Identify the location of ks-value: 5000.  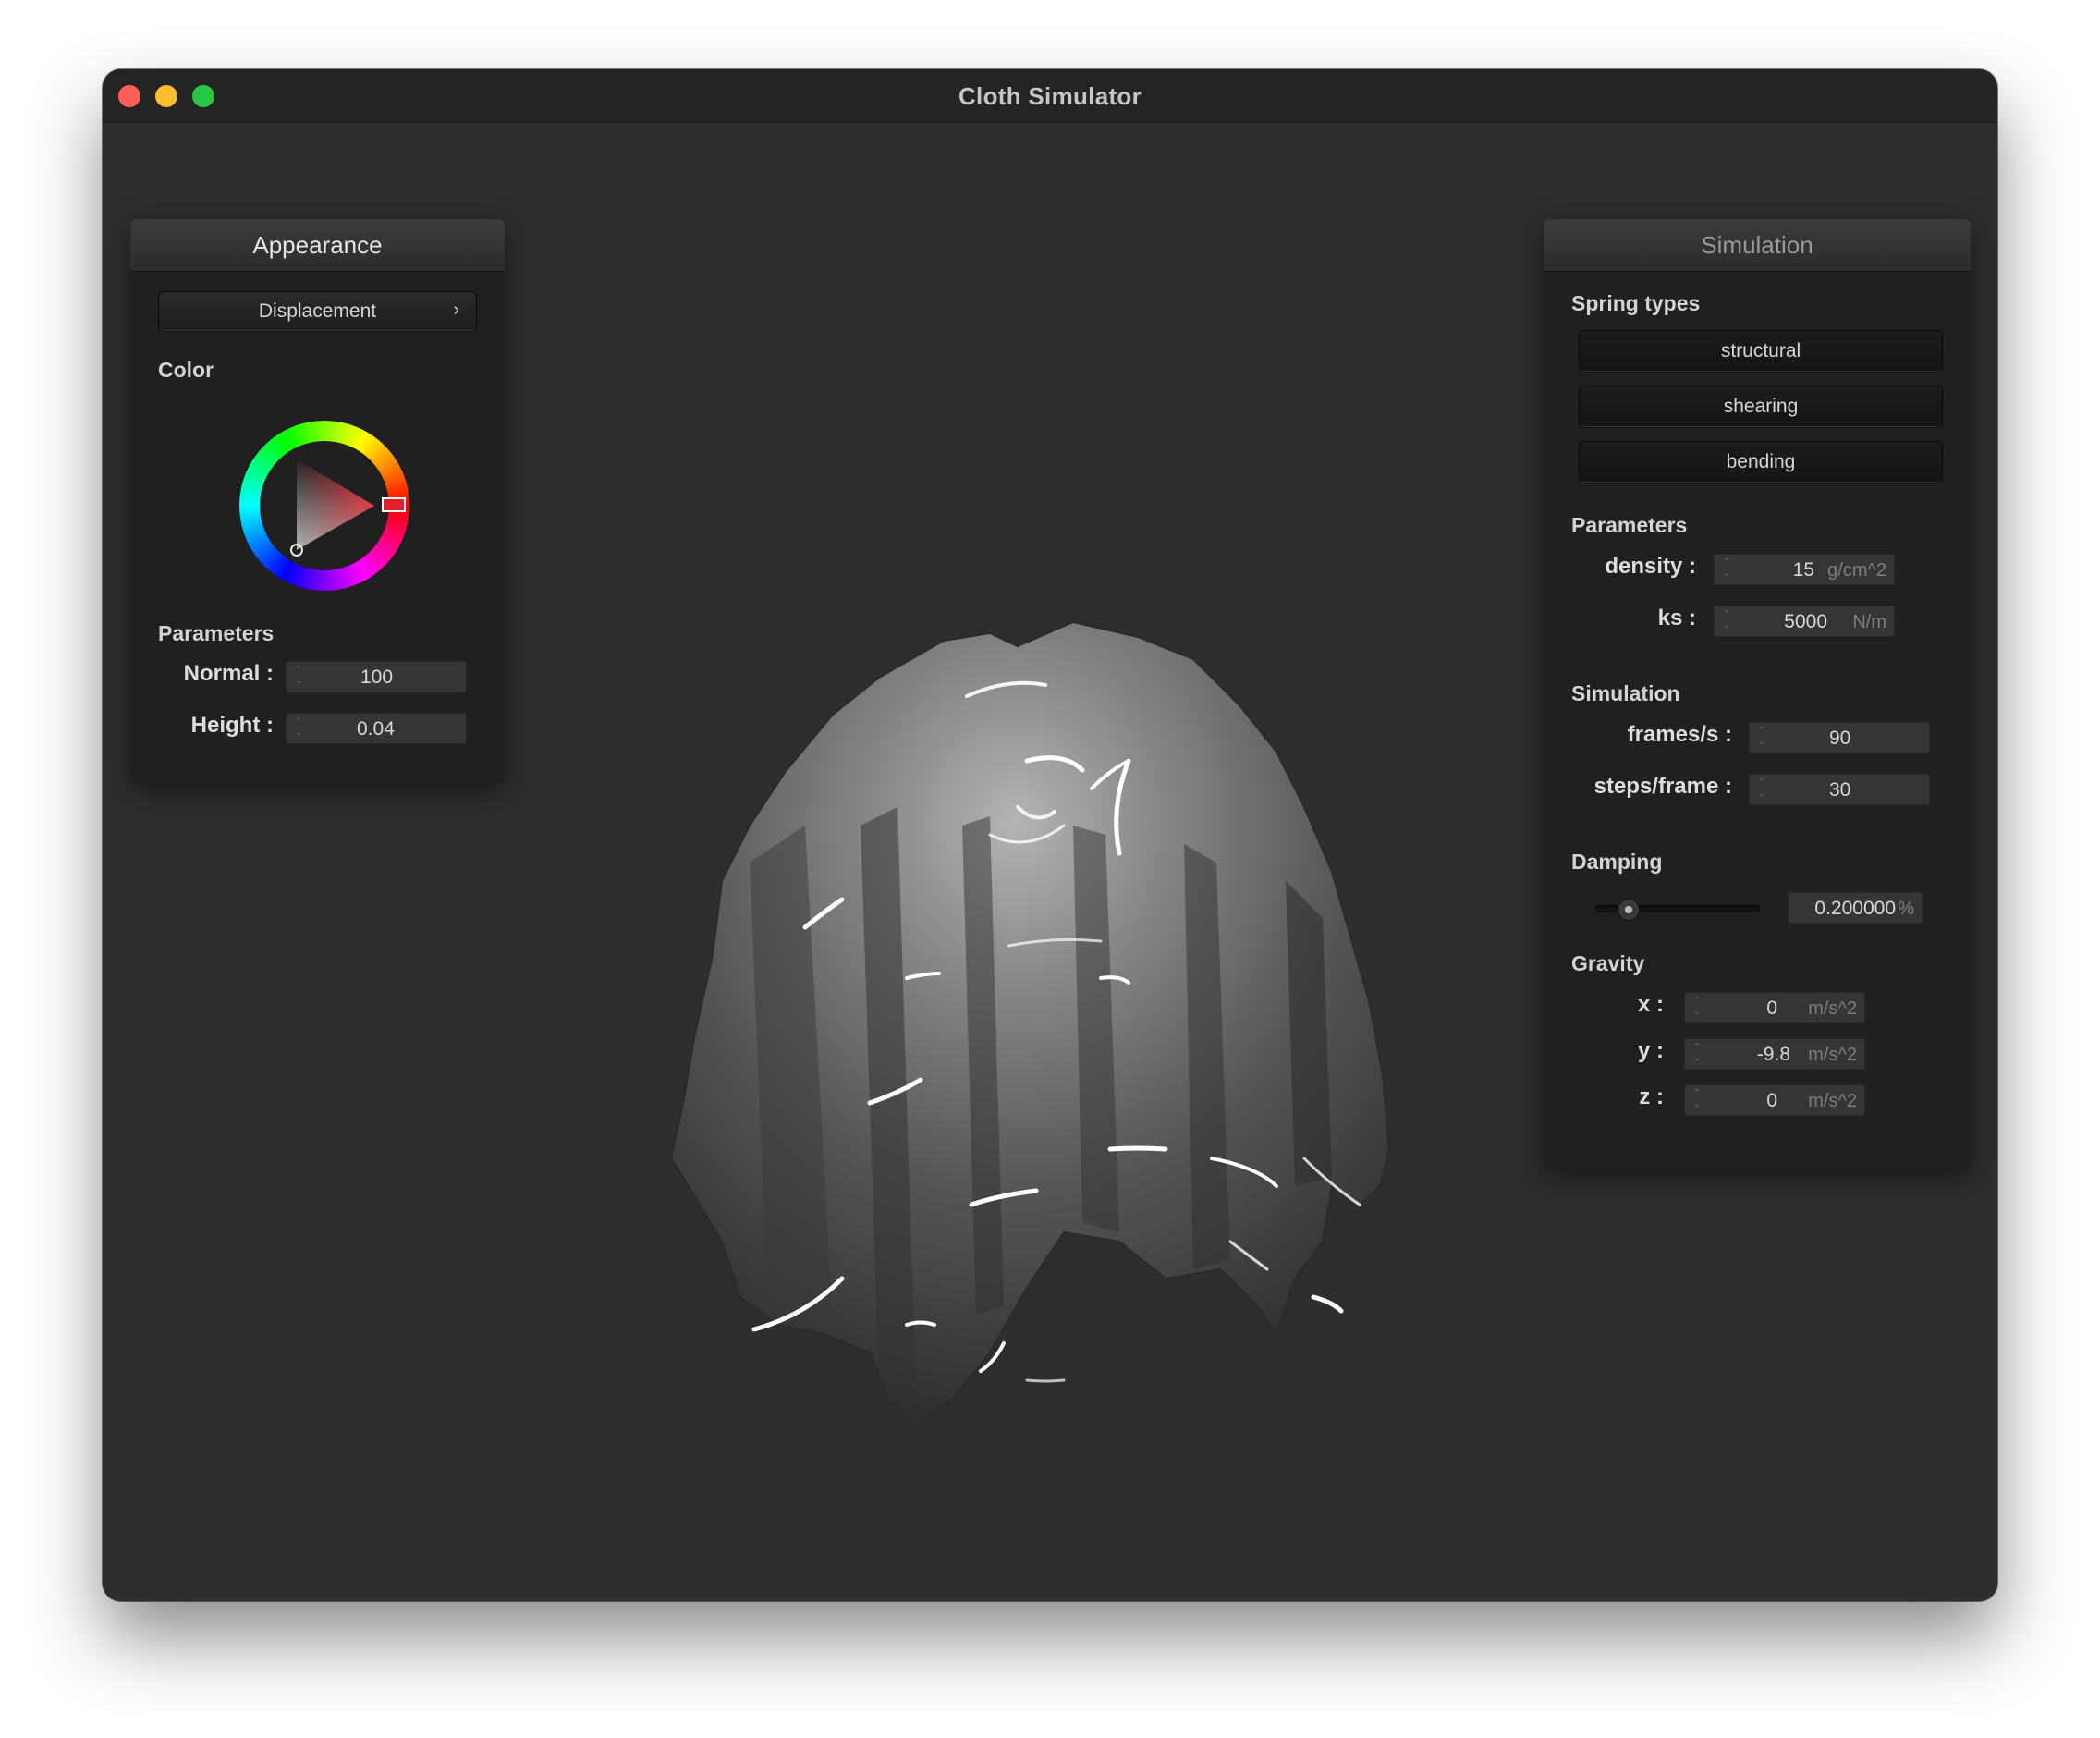
(1806, 621).